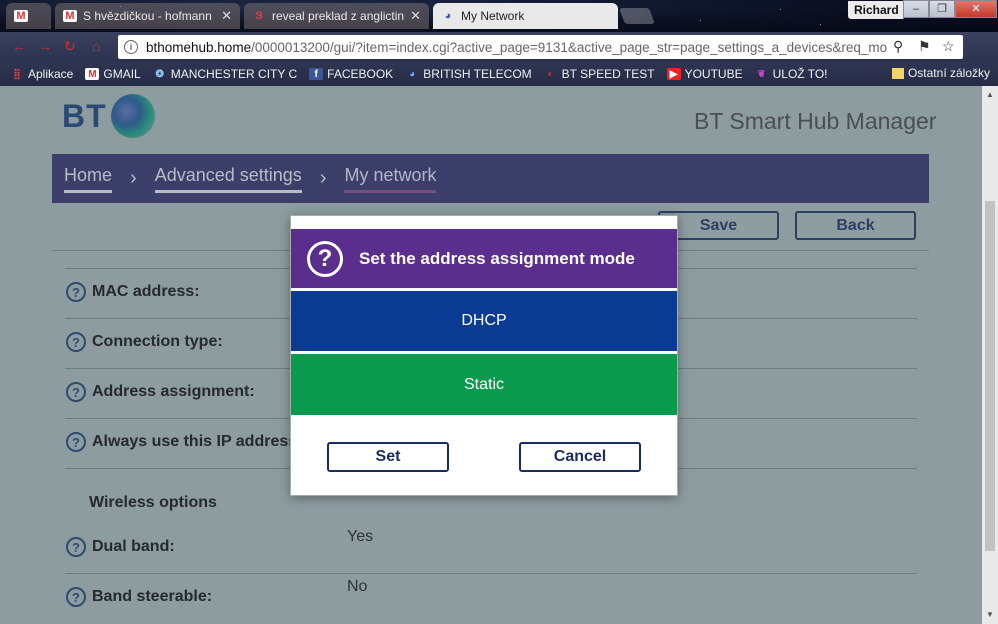  I want to click on bookmark-label: MANCHESTER CITY C, so click(234, 74).